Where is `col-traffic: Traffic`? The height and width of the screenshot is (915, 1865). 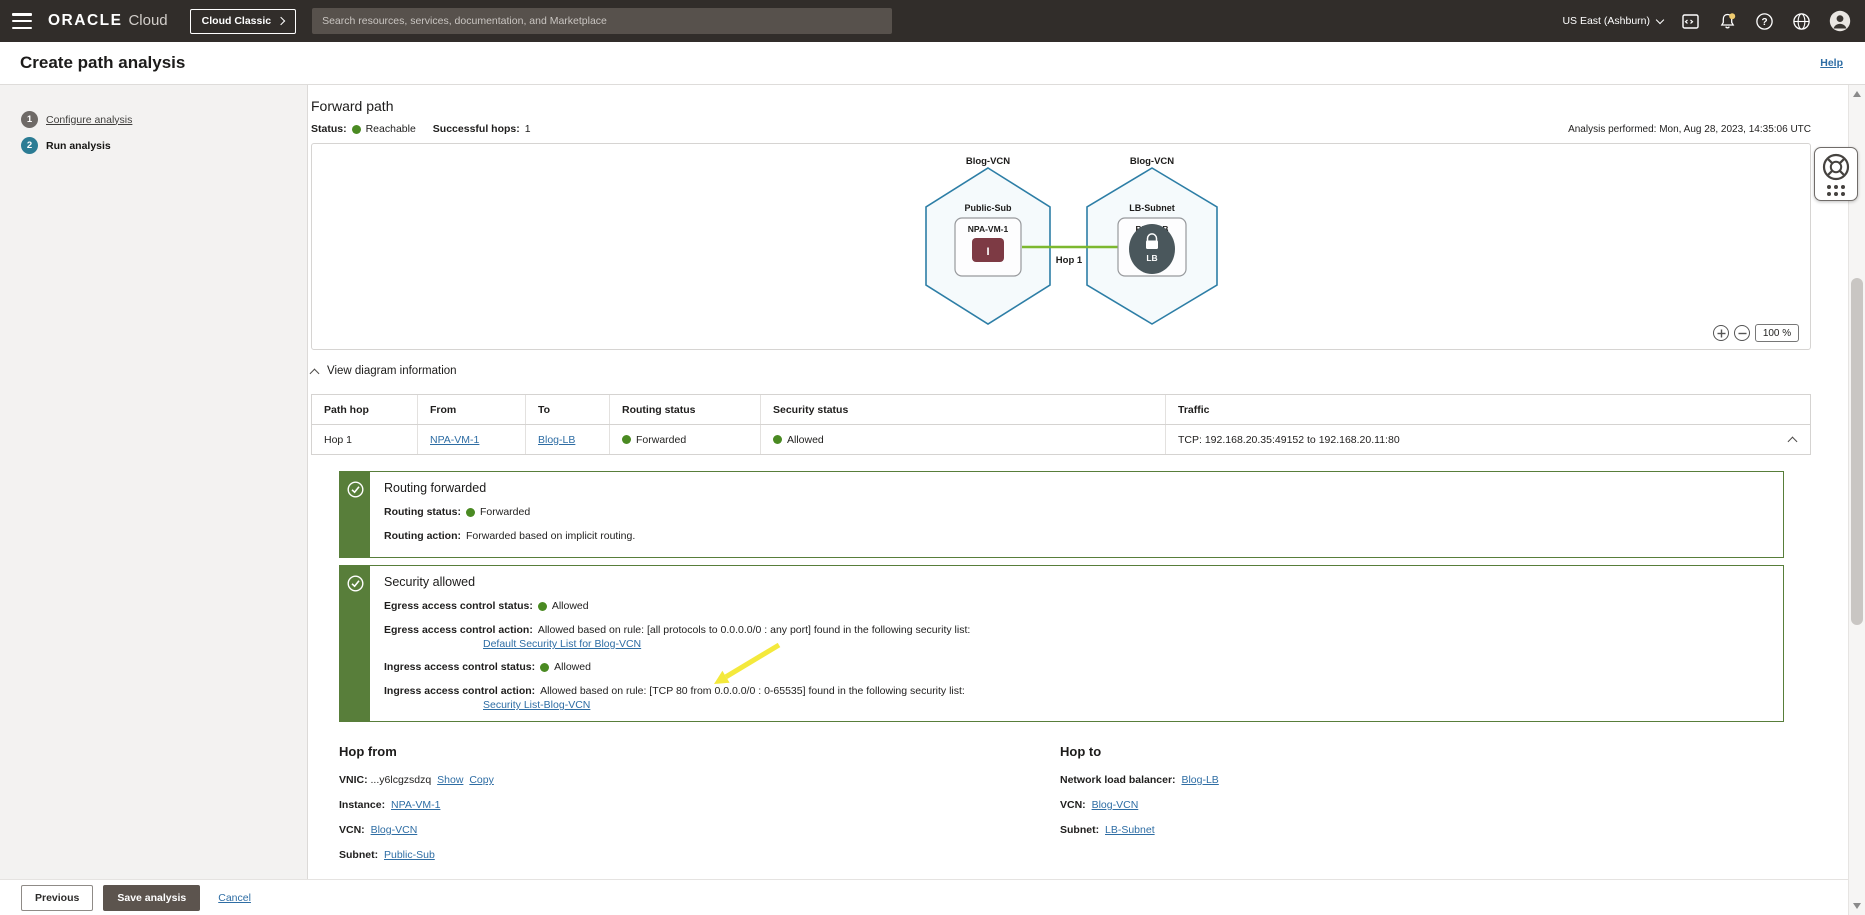 col-traffic: Traffic is located at coordinates (1487, 409).